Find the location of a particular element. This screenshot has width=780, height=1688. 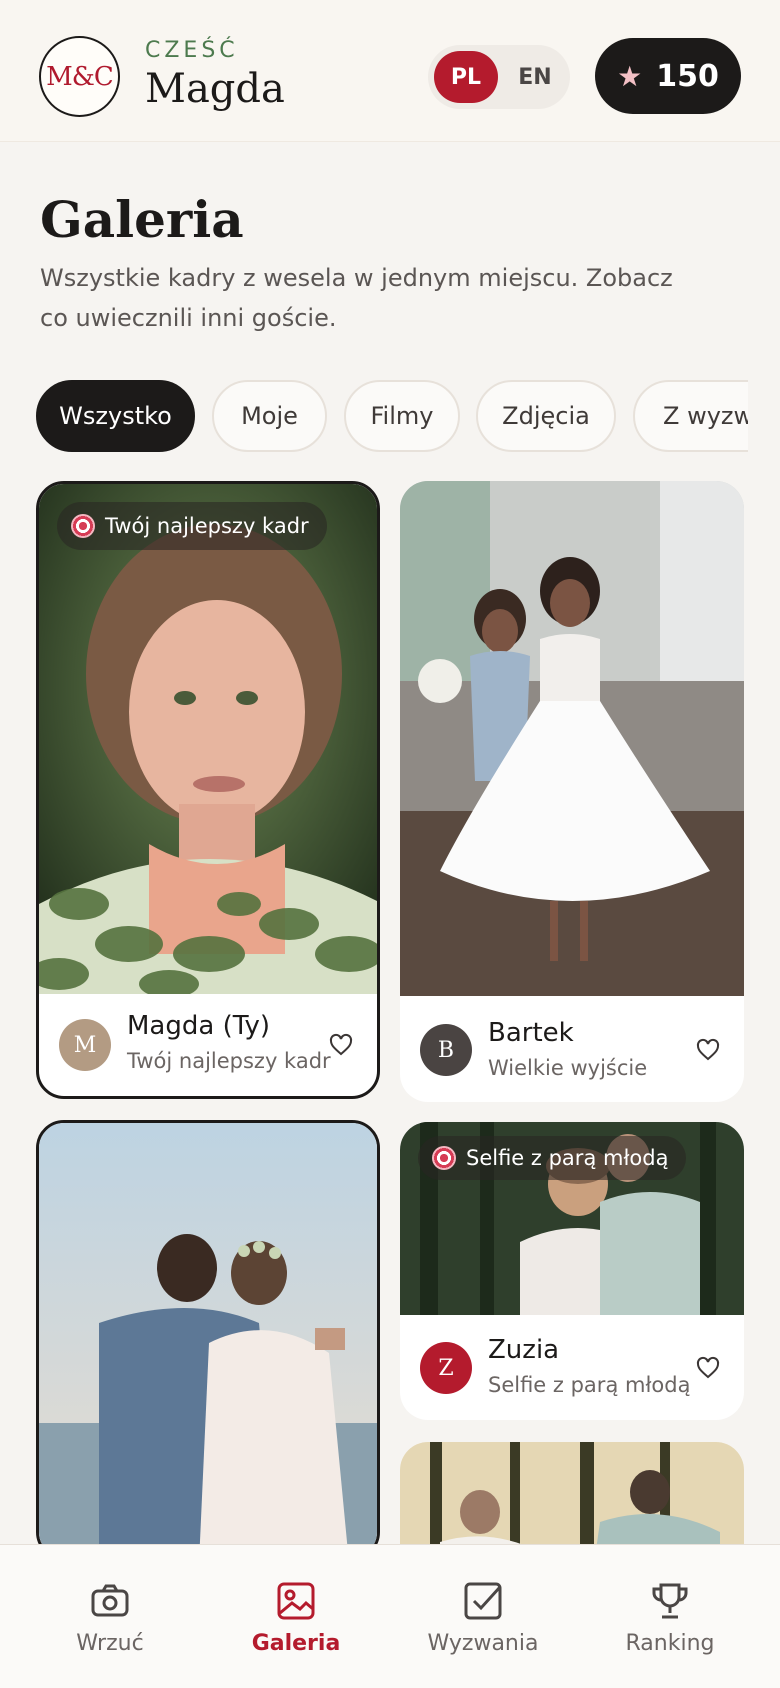

nav-challenges-label: Wyzwania is located at coordinates (483, 1643).